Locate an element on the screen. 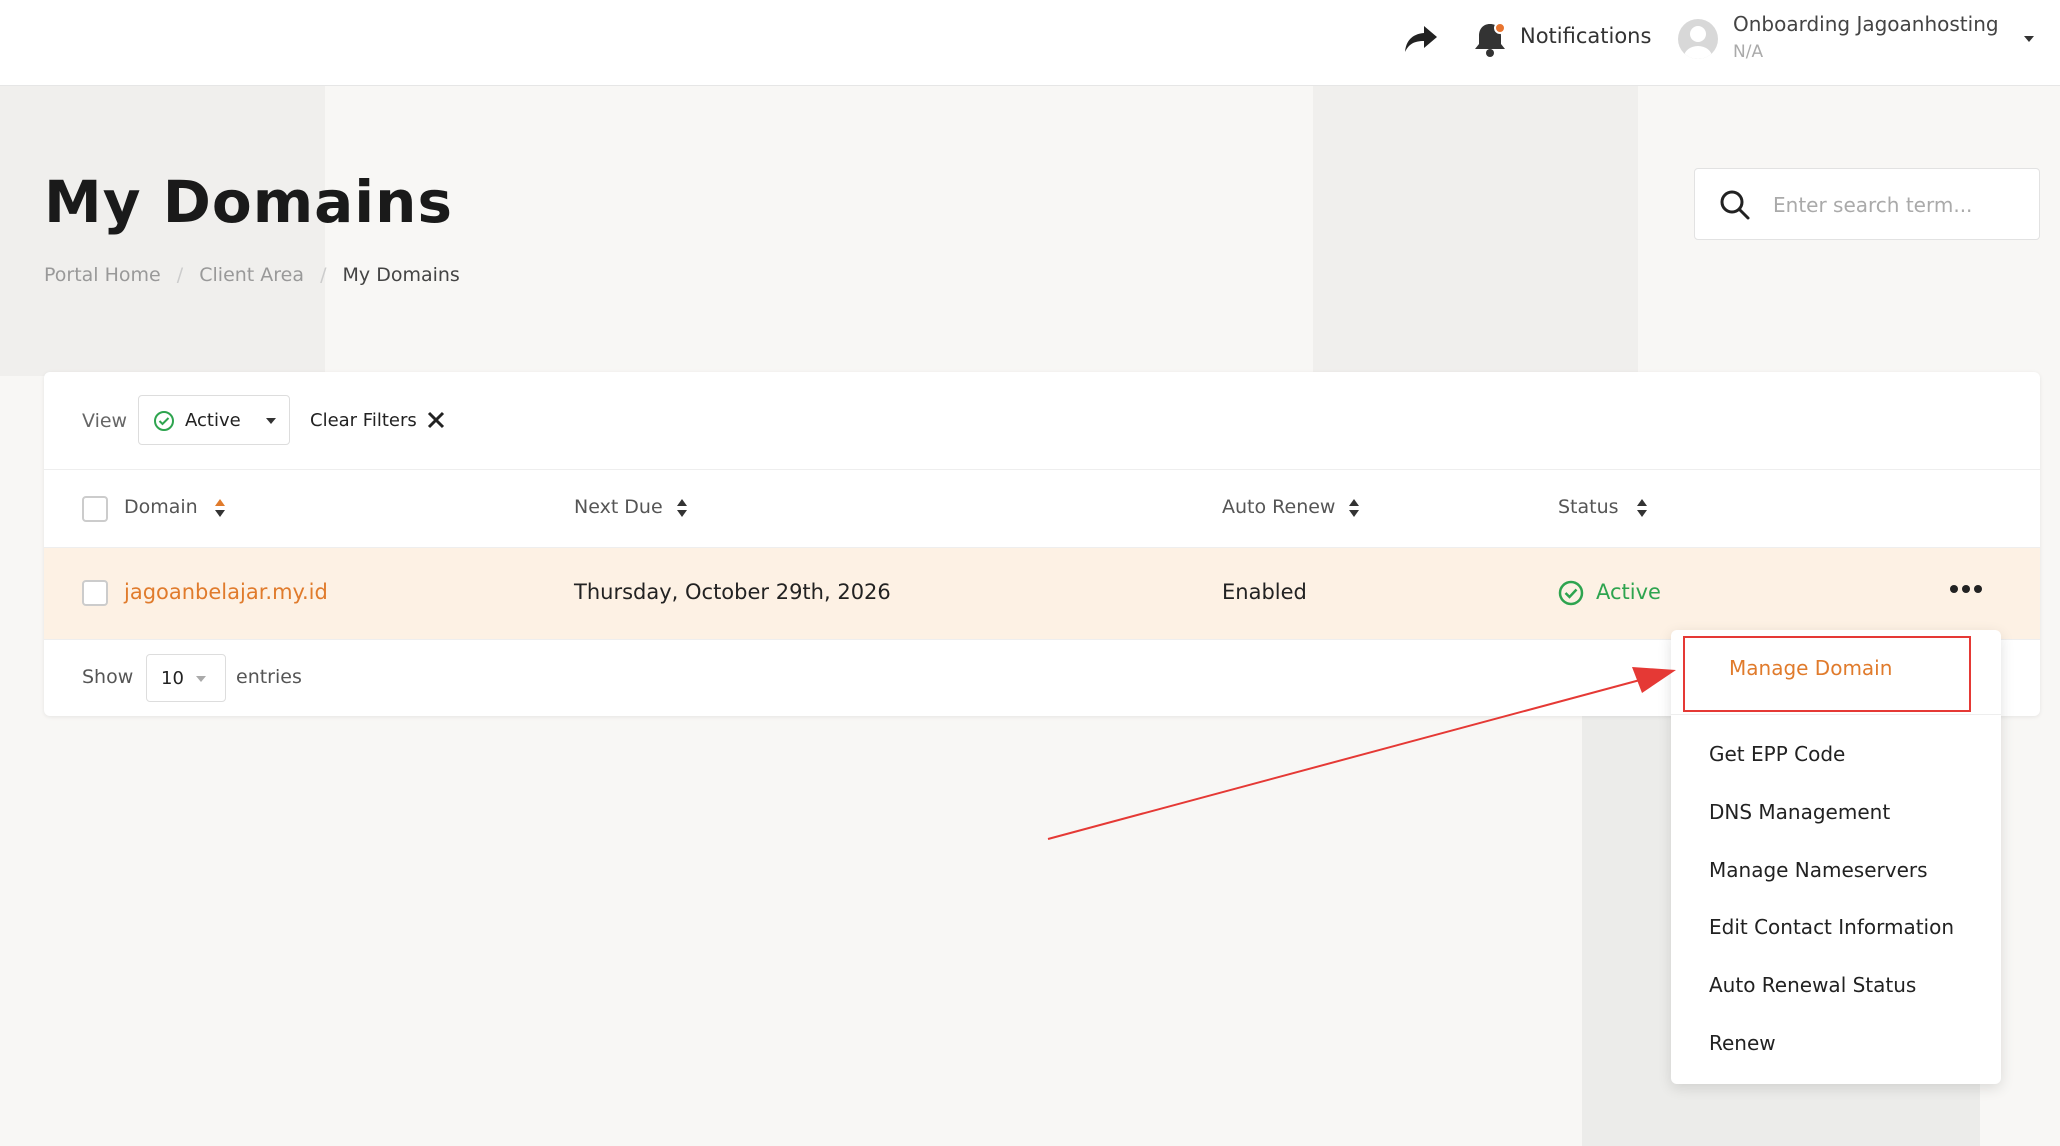 This screenshot has height=1146, width=2060. column-header-auto-renew: Auto Renew is located at coordinates (1278, 507).